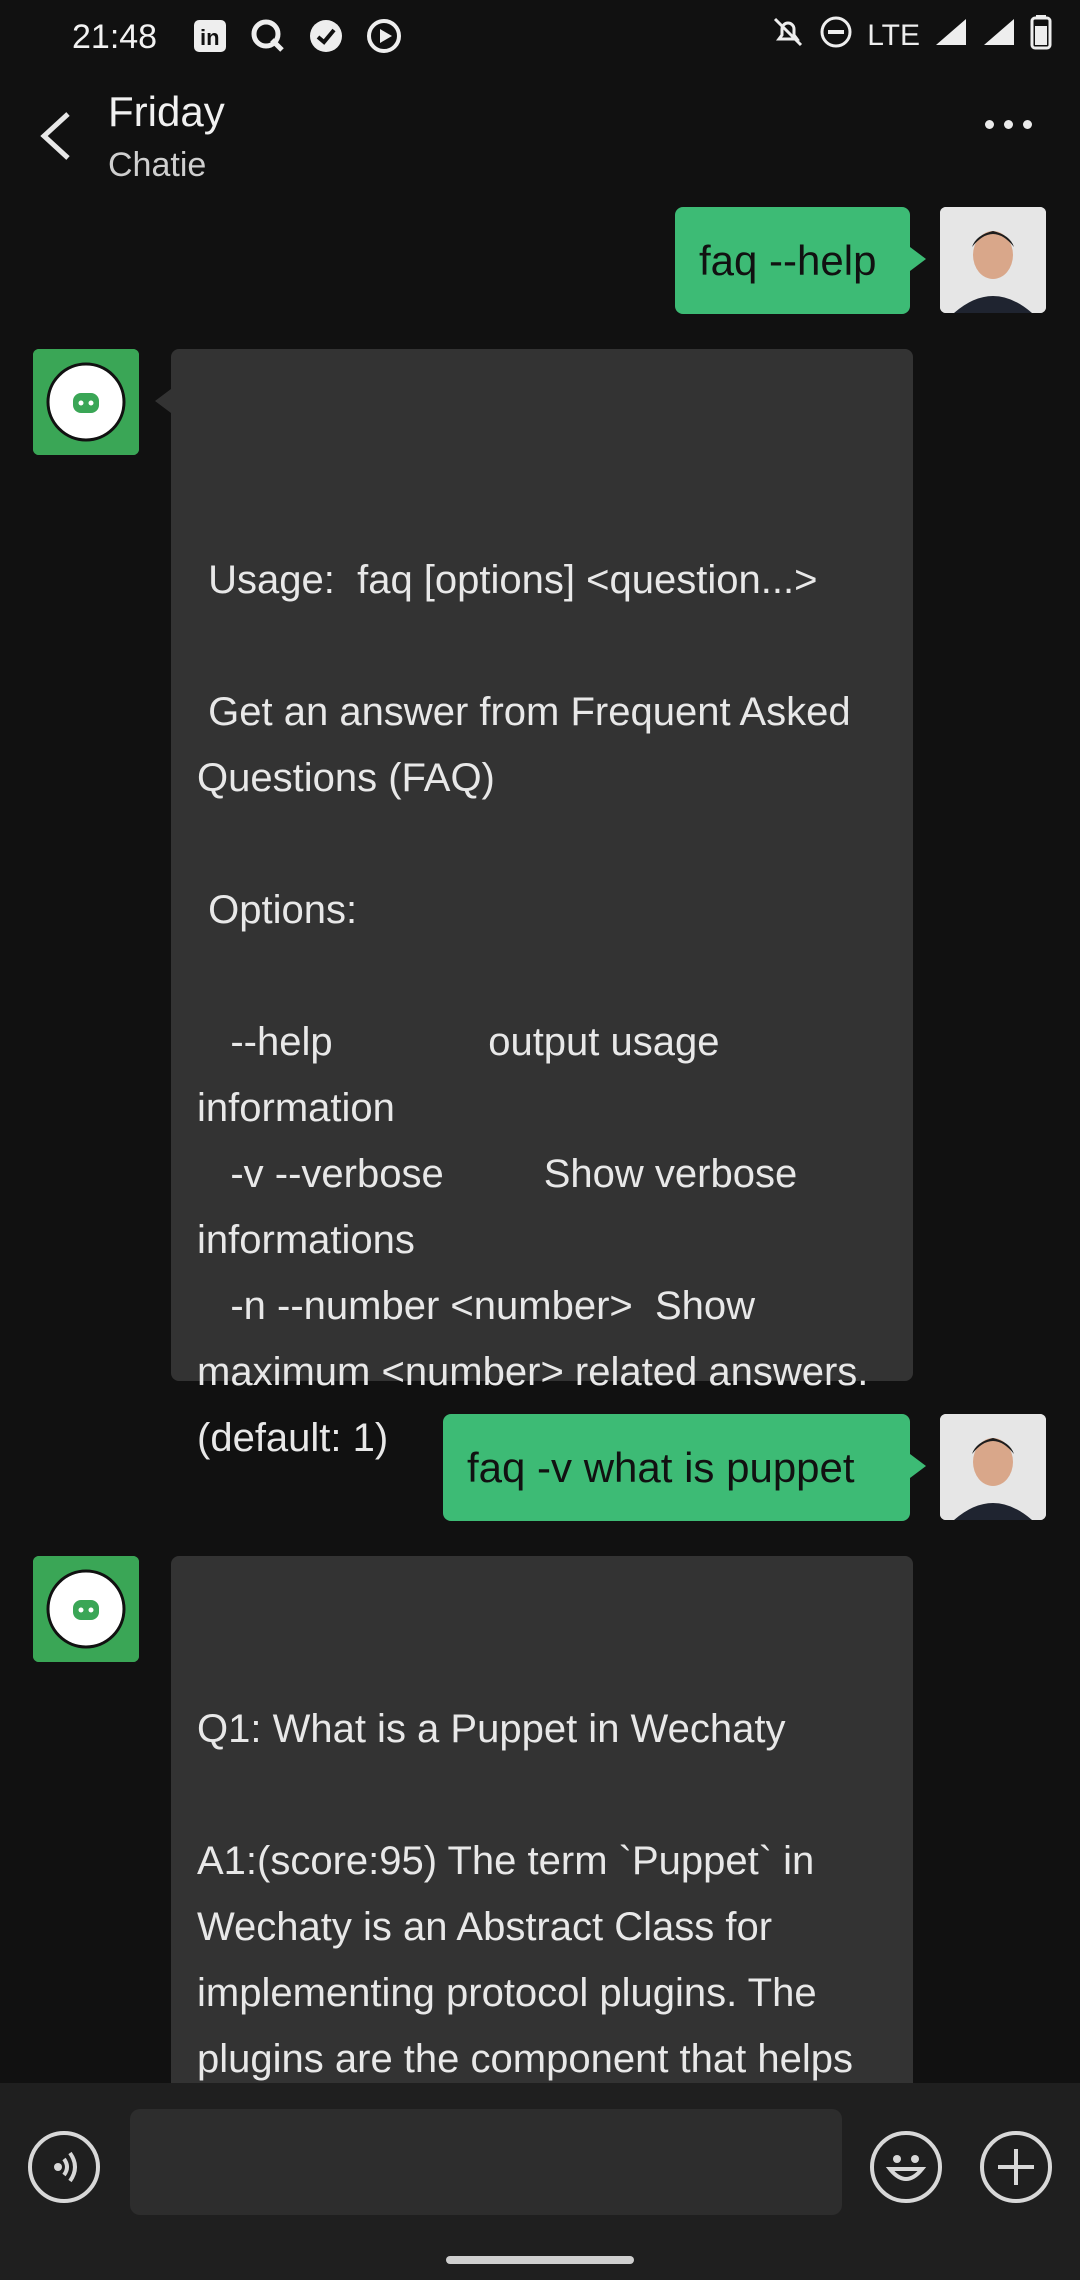  Describe the element at coordinates (540, 38) in the screenshot. I see `status-bar: 21:48 in LTE` at that location.